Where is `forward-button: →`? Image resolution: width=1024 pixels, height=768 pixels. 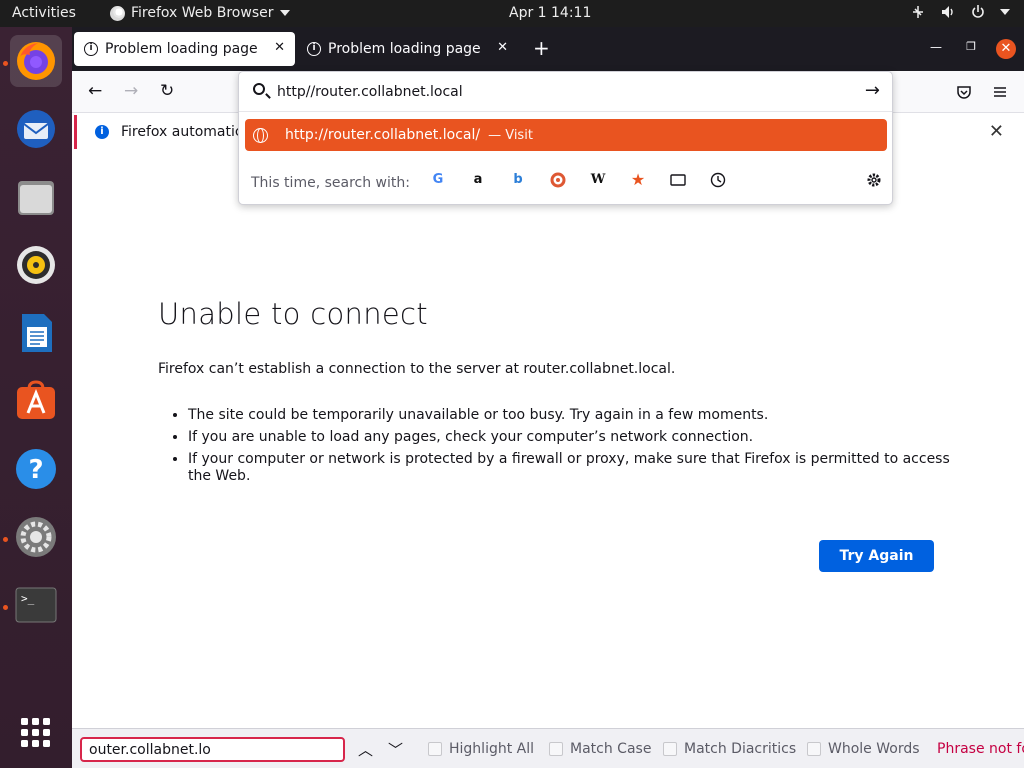 forward-button: → is located at coordinates (131, 91).